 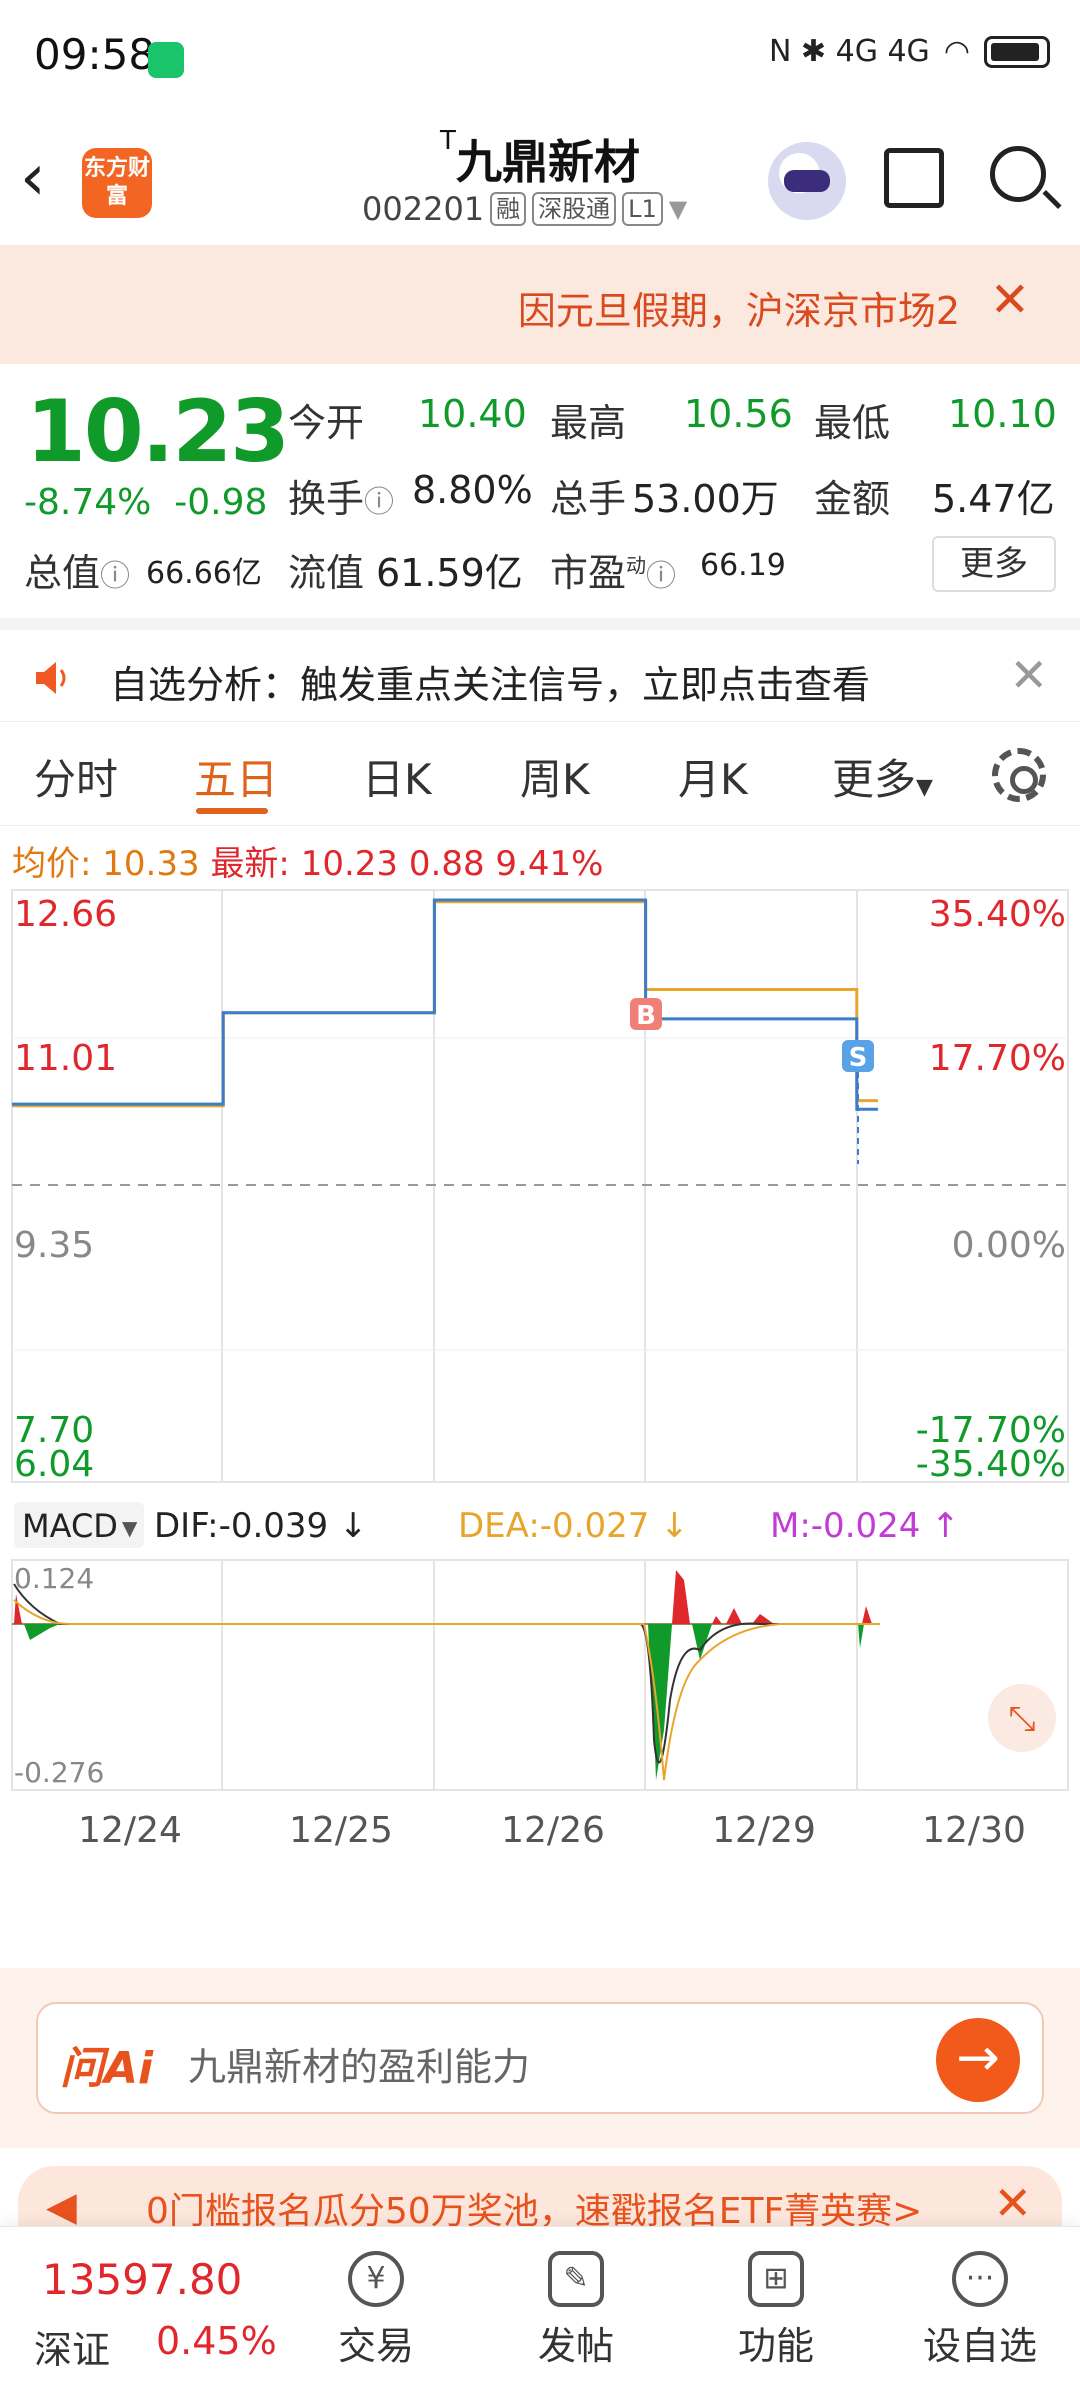 I want to click on more-dots-icon: ···, so click(x=980, y=2279).